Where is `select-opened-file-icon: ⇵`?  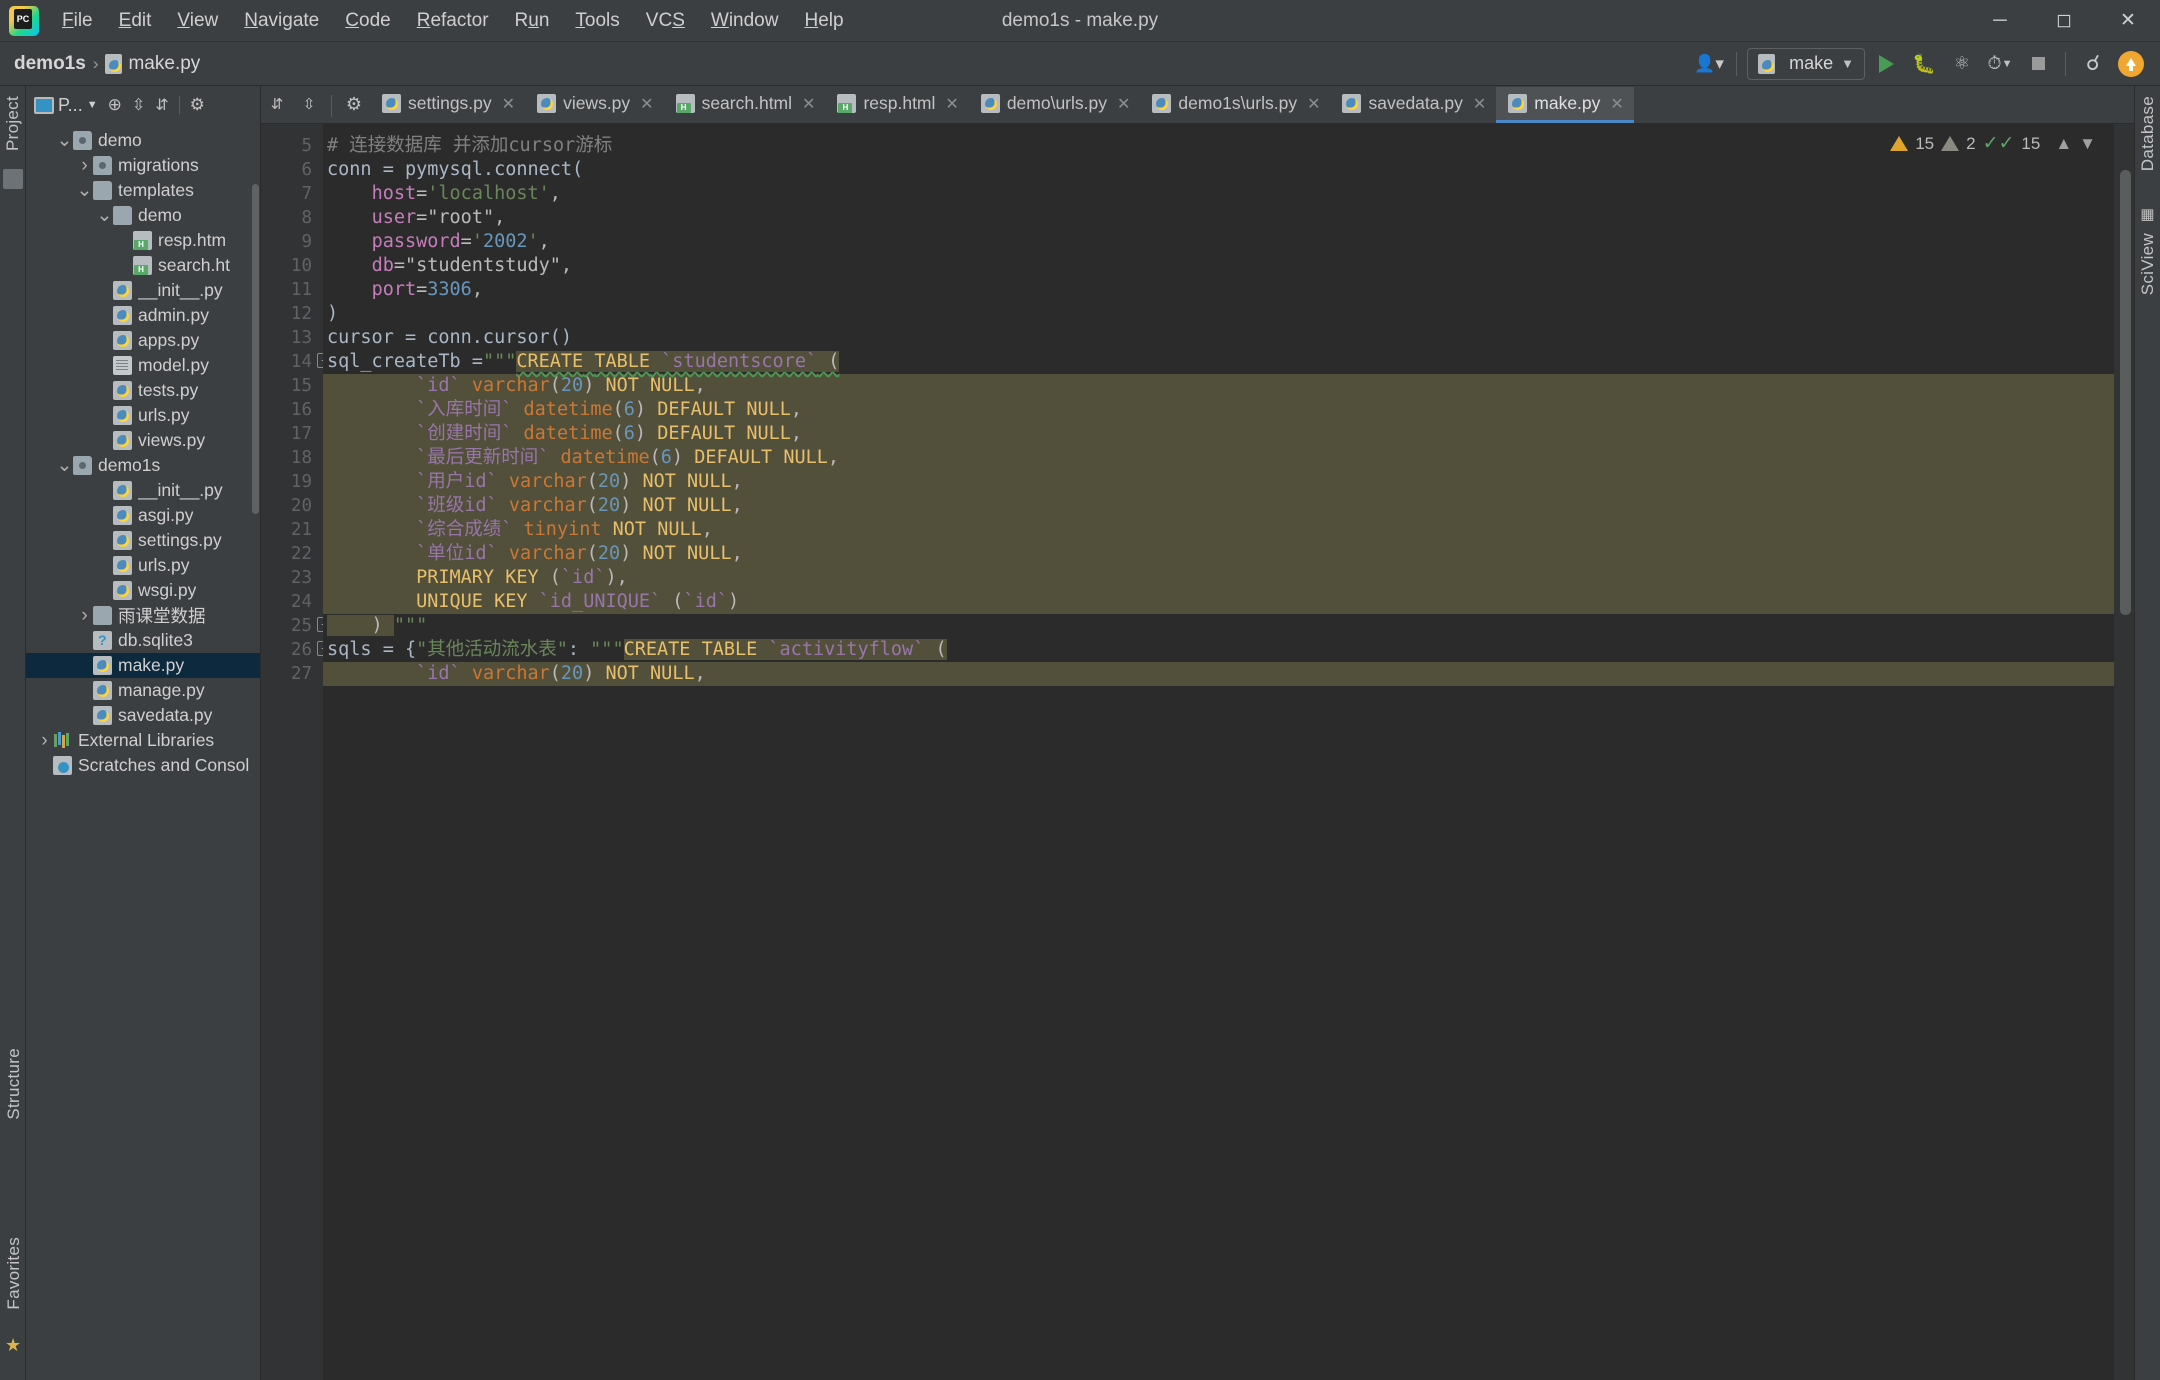 select-opened-file-icon: ⇵ is located at coordinates (277, 104).